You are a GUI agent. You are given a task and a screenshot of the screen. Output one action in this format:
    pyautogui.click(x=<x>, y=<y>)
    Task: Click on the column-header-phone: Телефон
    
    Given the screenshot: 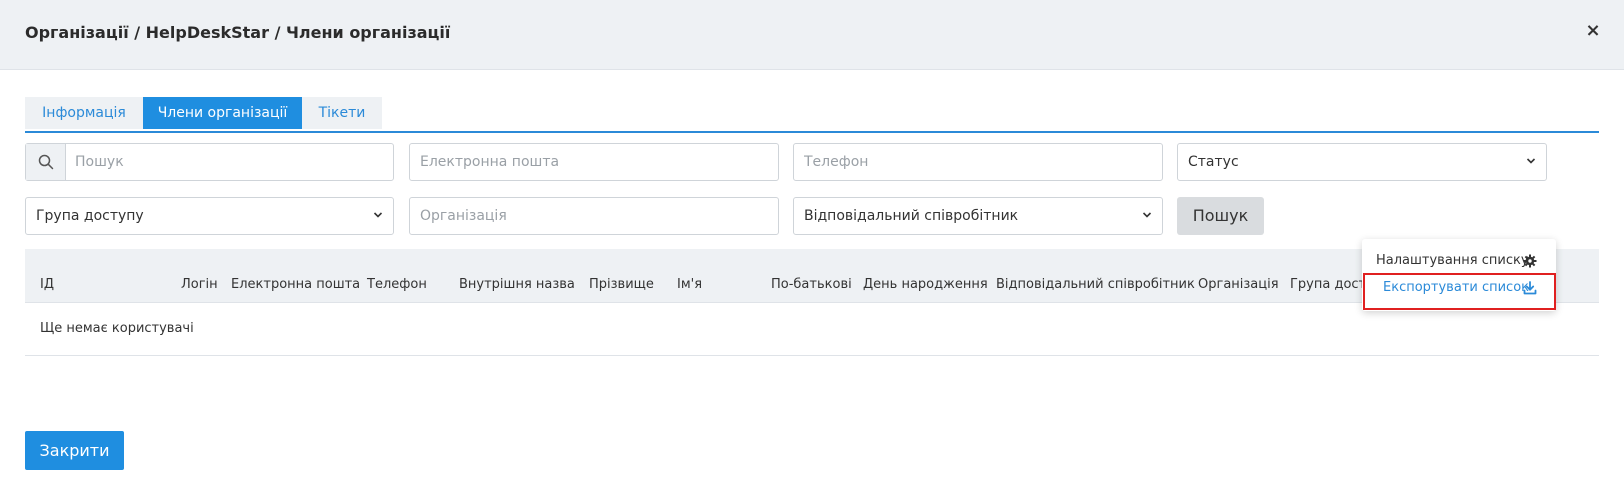 What is the action you would take?
    pyautogui.click(x=397, y=284)
    